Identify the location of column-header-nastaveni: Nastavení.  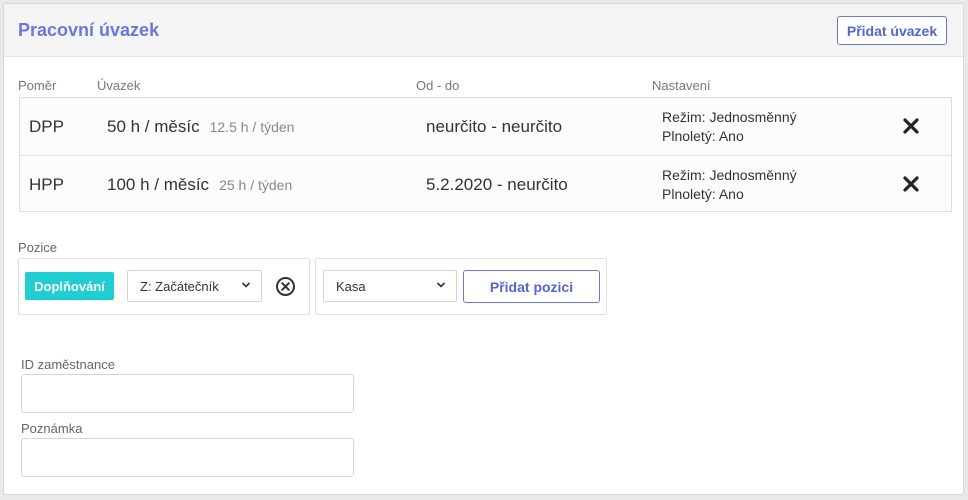
(681, 85).